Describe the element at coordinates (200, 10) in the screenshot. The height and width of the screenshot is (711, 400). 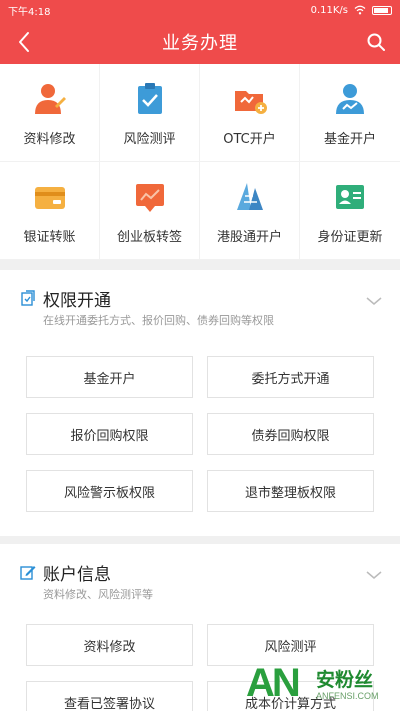
I see `status-bar: 下午4:18 0.11K/s` at that location.